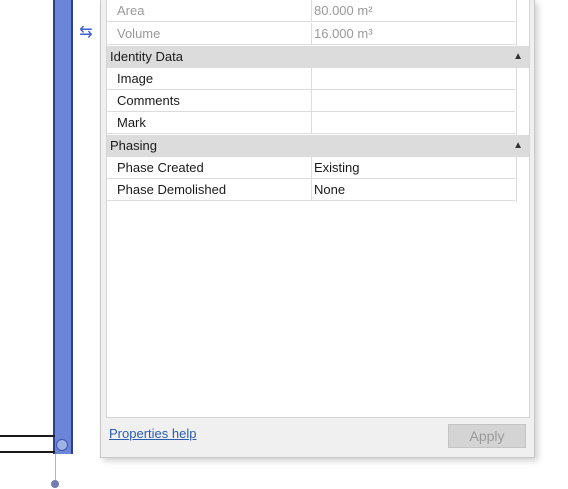  Describe the element at coordinates (318, 57) in the screenshot. I see `group-header-identity-data: Identity Data ▲` at that location.